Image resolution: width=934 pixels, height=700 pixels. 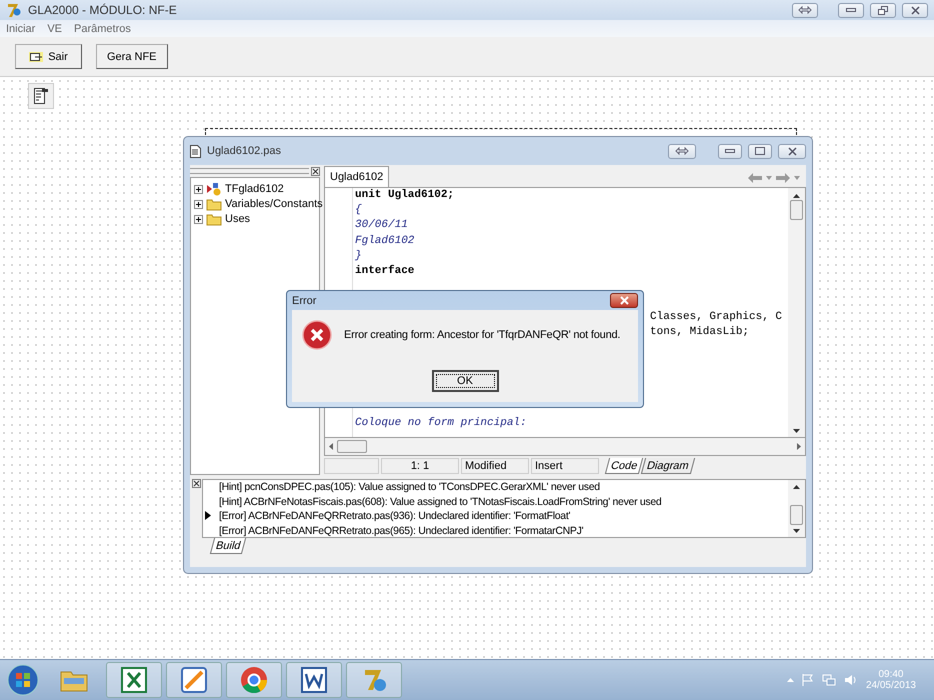 What do you see at coordinates (132, 56) in the screenshot?
I see `generate-button: Gera NFE` at bounding box center [132, 56].